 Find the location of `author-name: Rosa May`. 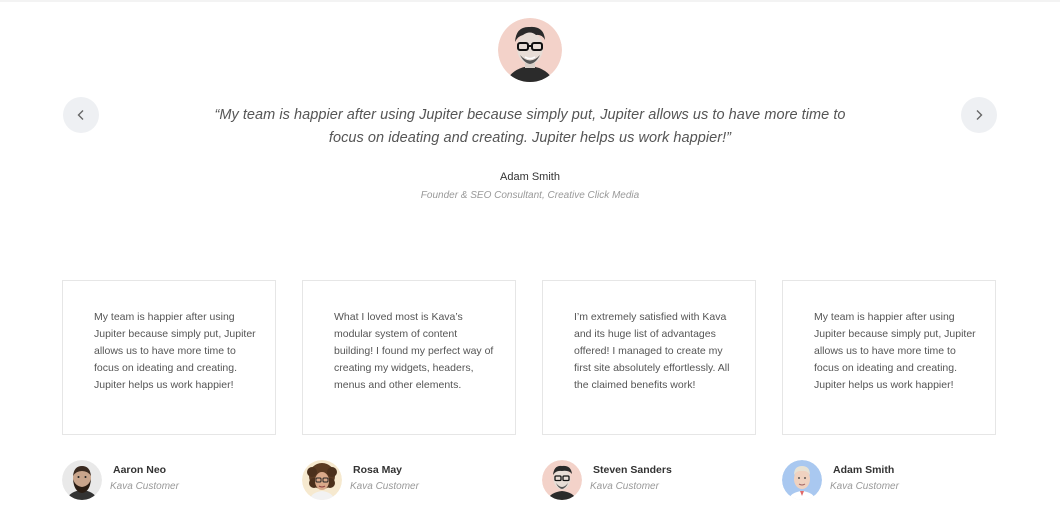

author-name: Rosa May is located at coordinates (378, 470).